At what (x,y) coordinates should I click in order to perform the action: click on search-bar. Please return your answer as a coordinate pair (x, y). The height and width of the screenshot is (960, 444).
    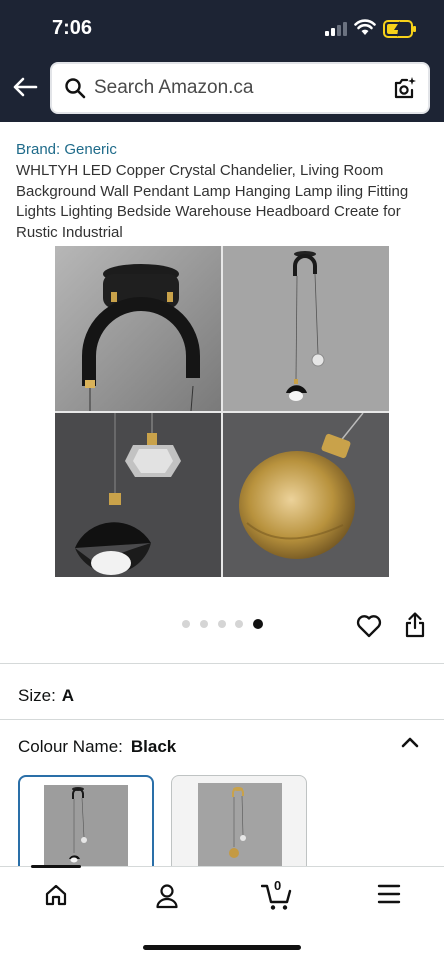
    Looking at the image, I should click on (240, 88).